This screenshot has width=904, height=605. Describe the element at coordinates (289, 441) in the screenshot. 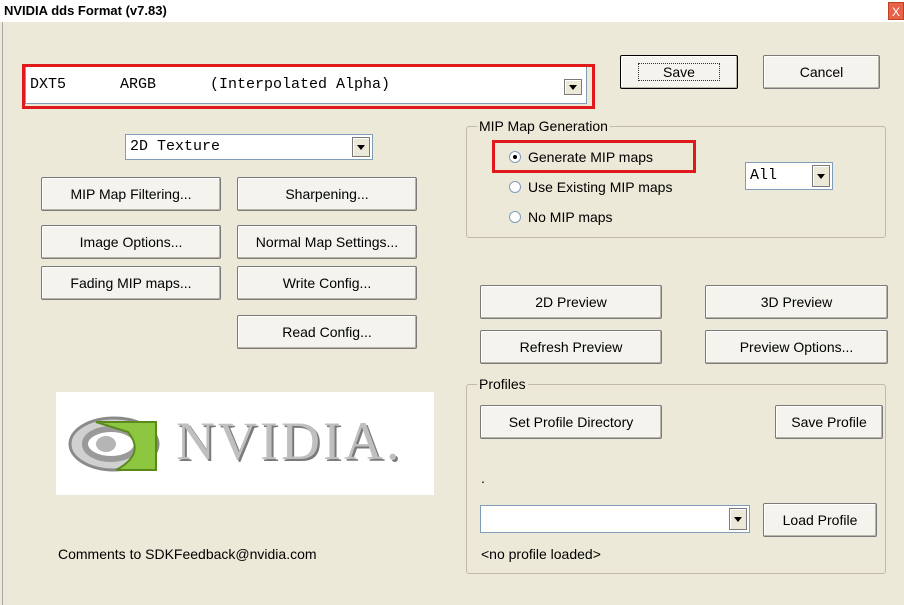

I see `nvidia-logo-text: NVIDIA.` at that location.